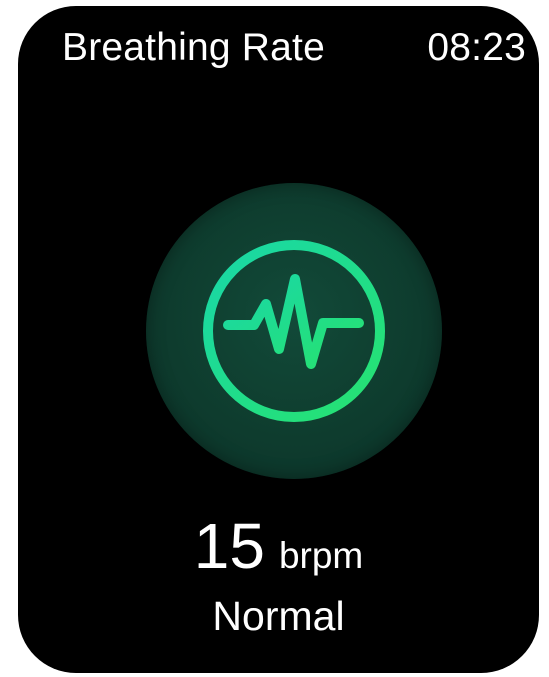 The image size is (549, 677). What do you see at coordinates (229, 546) in the screenshot?
I see `breathing-rate-value: 15` at bounding box center [229, 546].